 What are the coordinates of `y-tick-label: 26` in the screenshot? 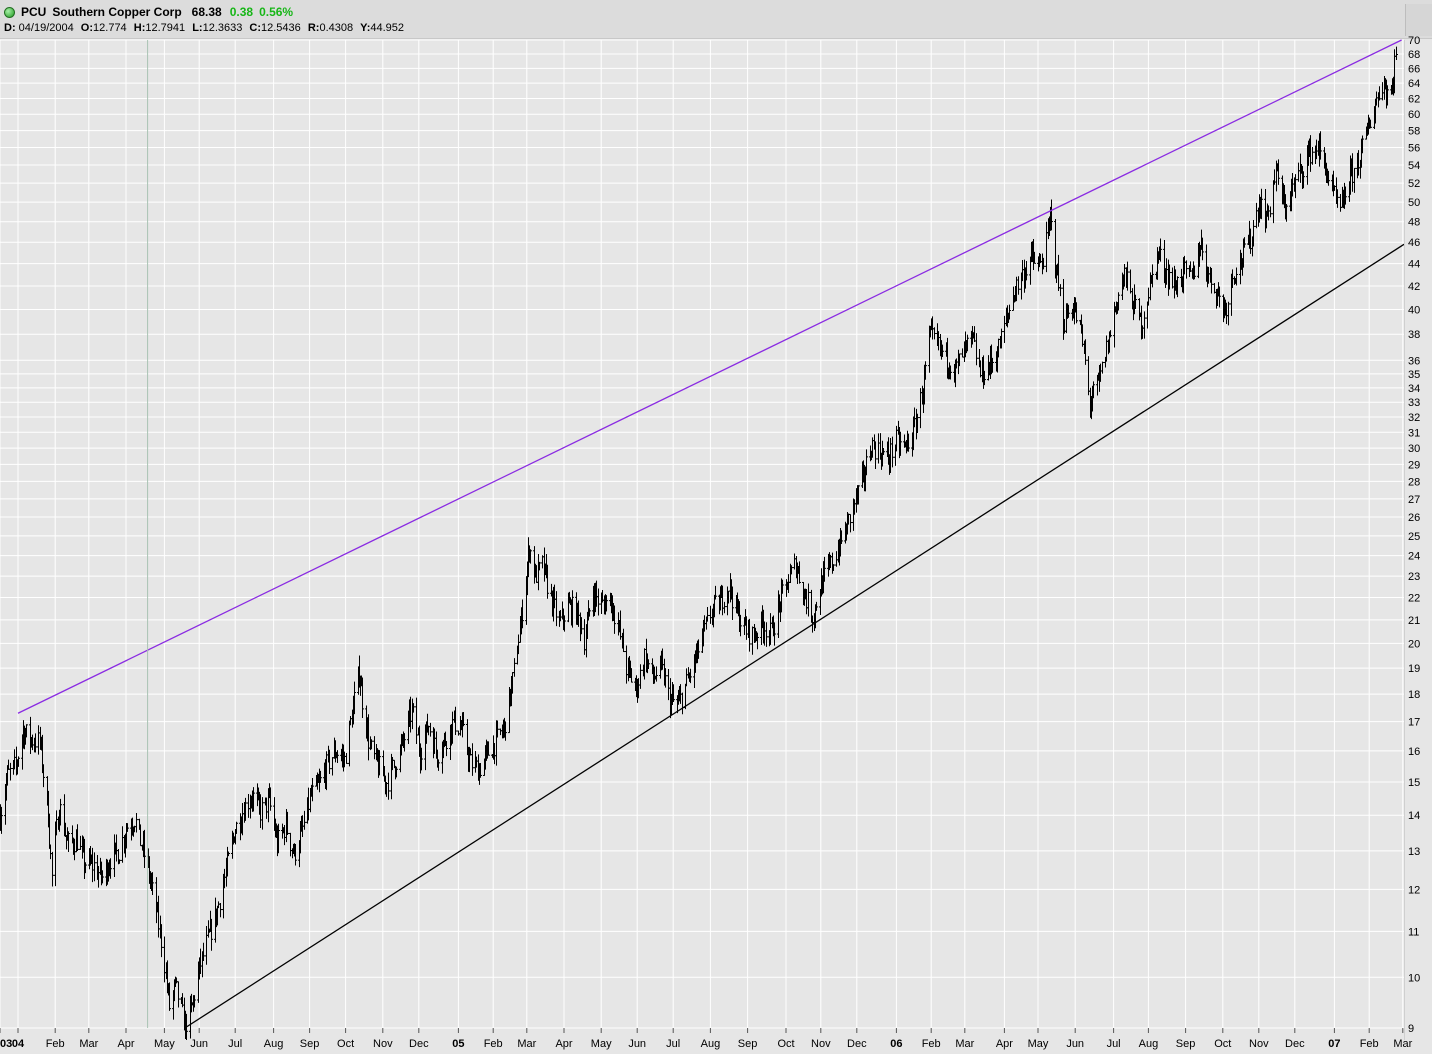 It's located at (1414, 518).